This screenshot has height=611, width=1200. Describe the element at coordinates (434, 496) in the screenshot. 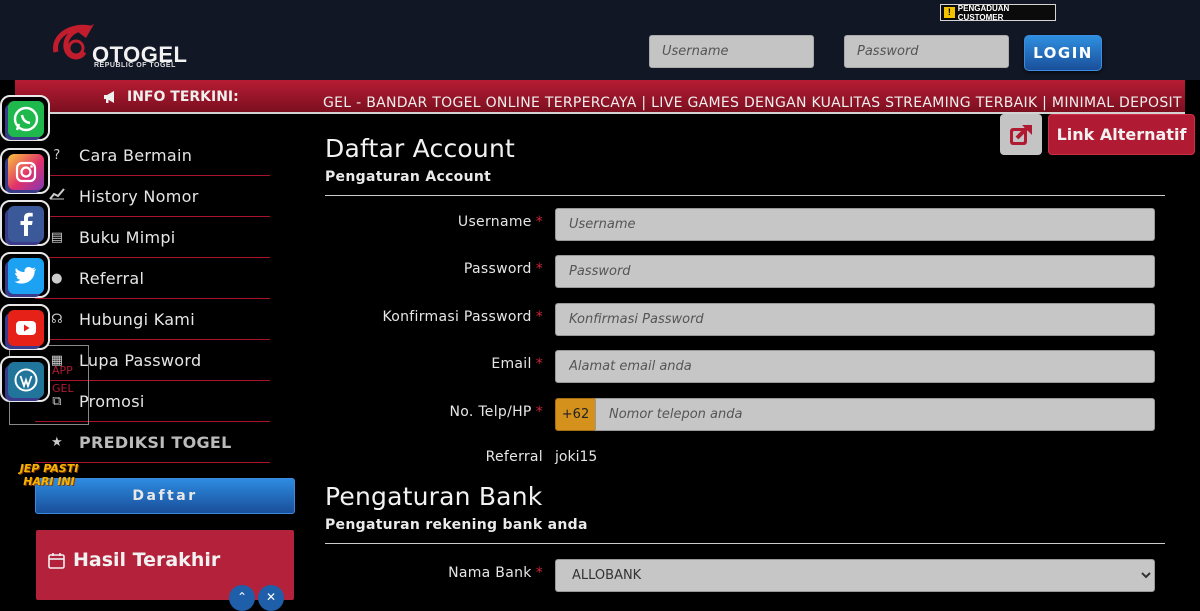

I see `bank-section-title: Pengaturan Bank` at that location.